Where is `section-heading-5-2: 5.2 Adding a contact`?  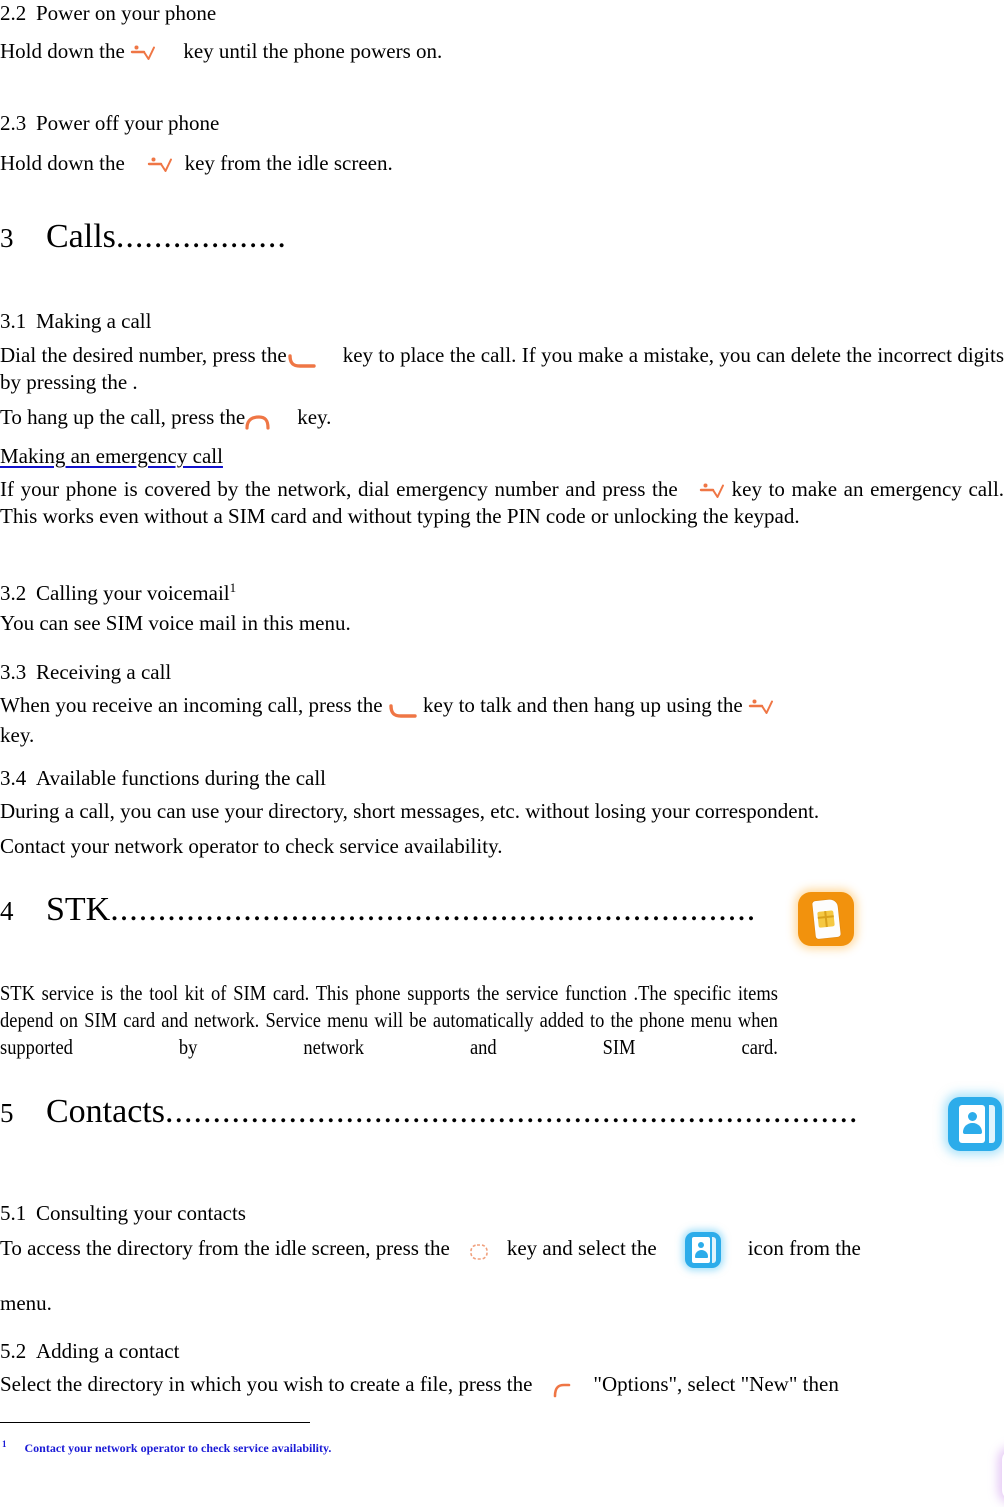
section-heading-5-2: 5.2 Adding a contact is located at coordinates (89, 1351).